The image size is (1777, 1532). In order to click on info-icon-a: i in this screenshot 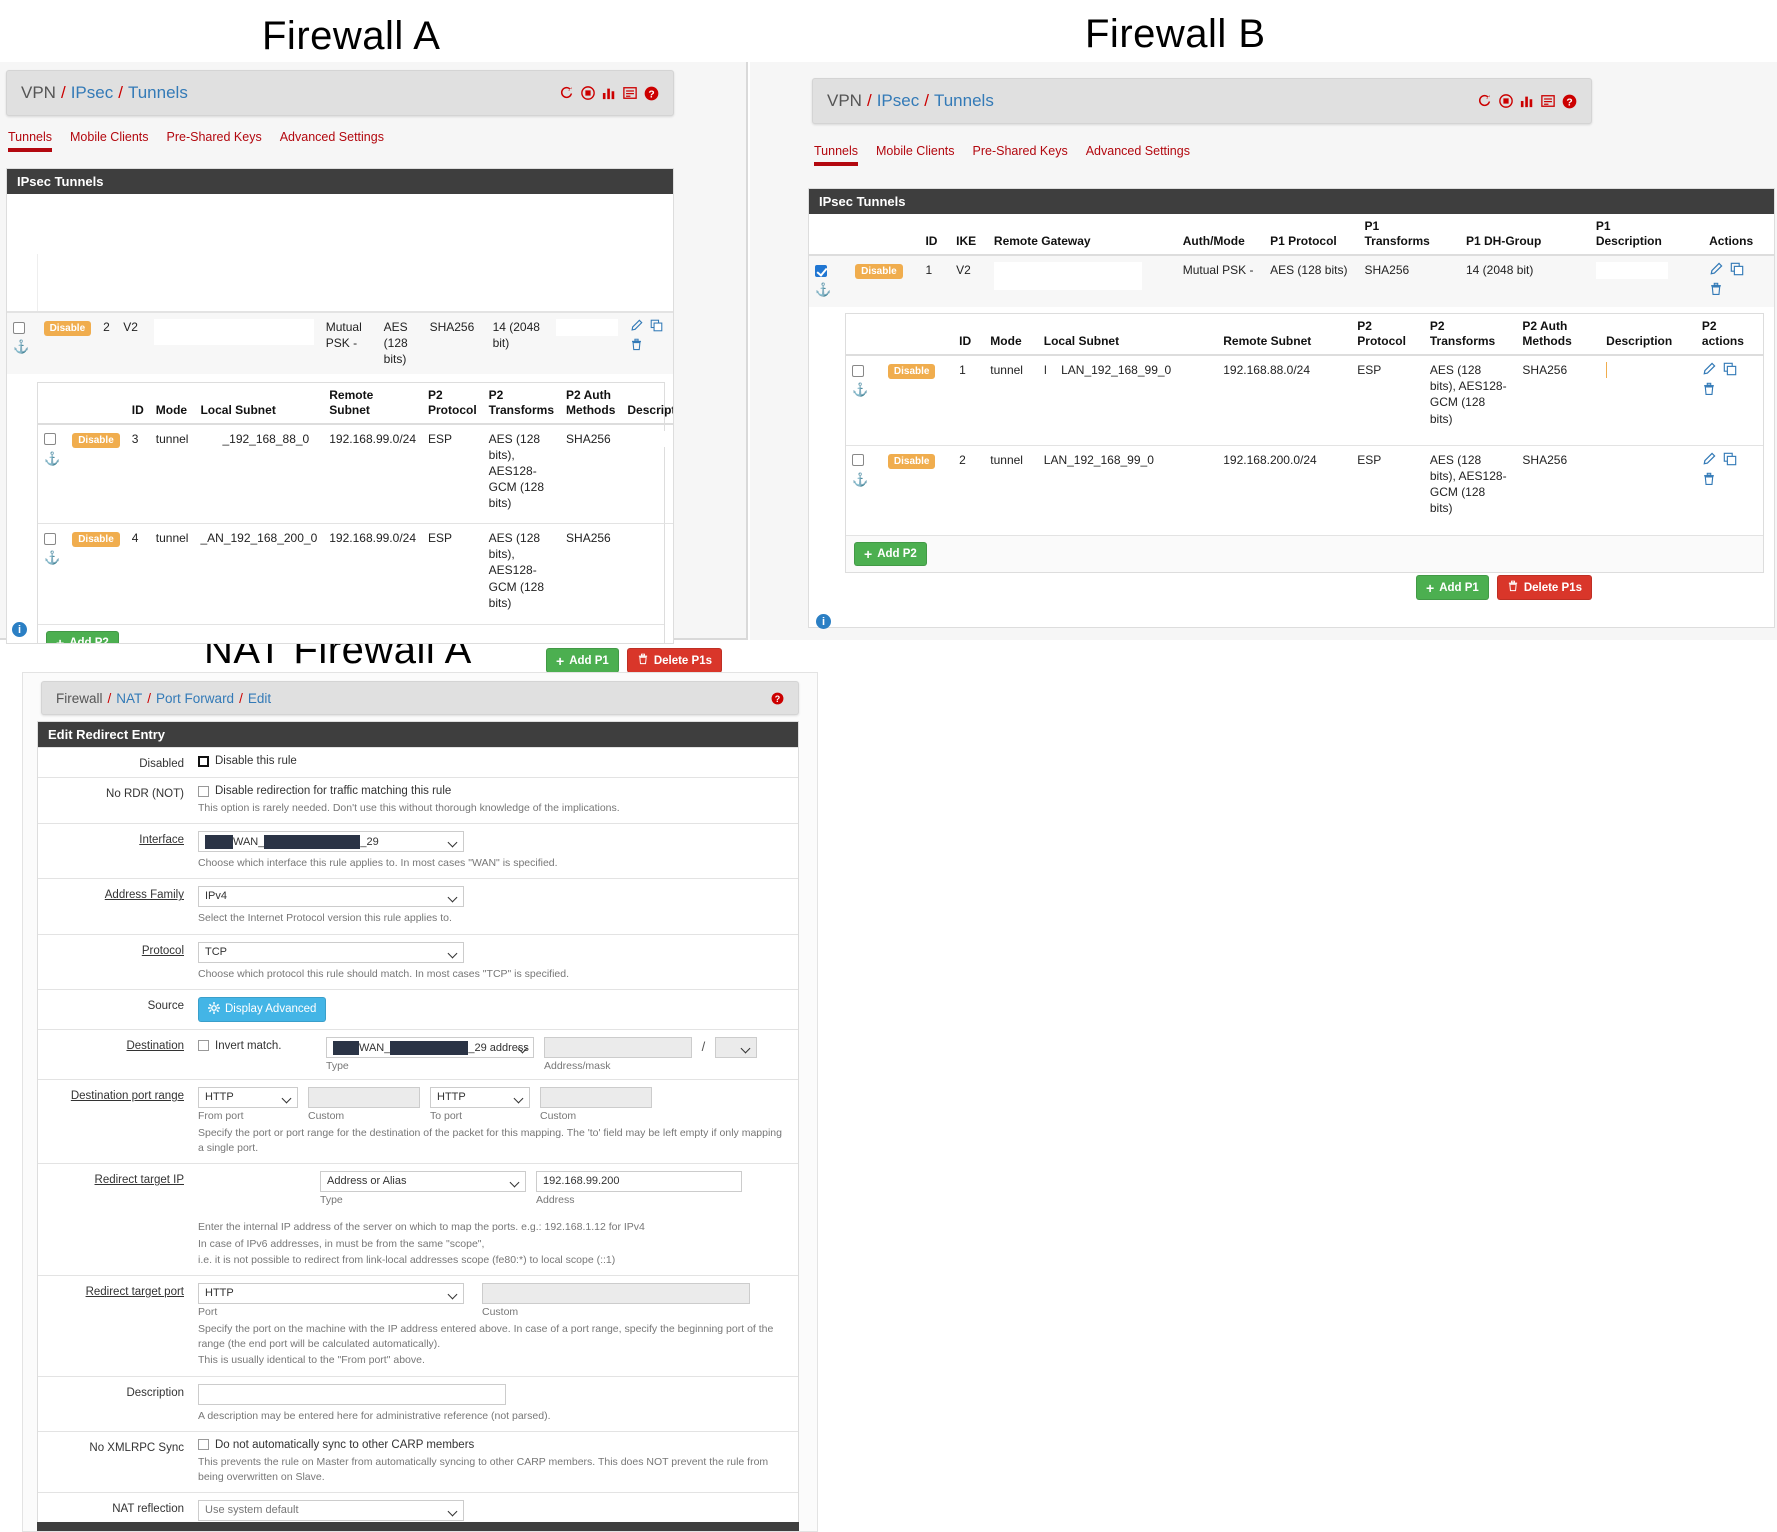, I will do `click(19, 629)`.